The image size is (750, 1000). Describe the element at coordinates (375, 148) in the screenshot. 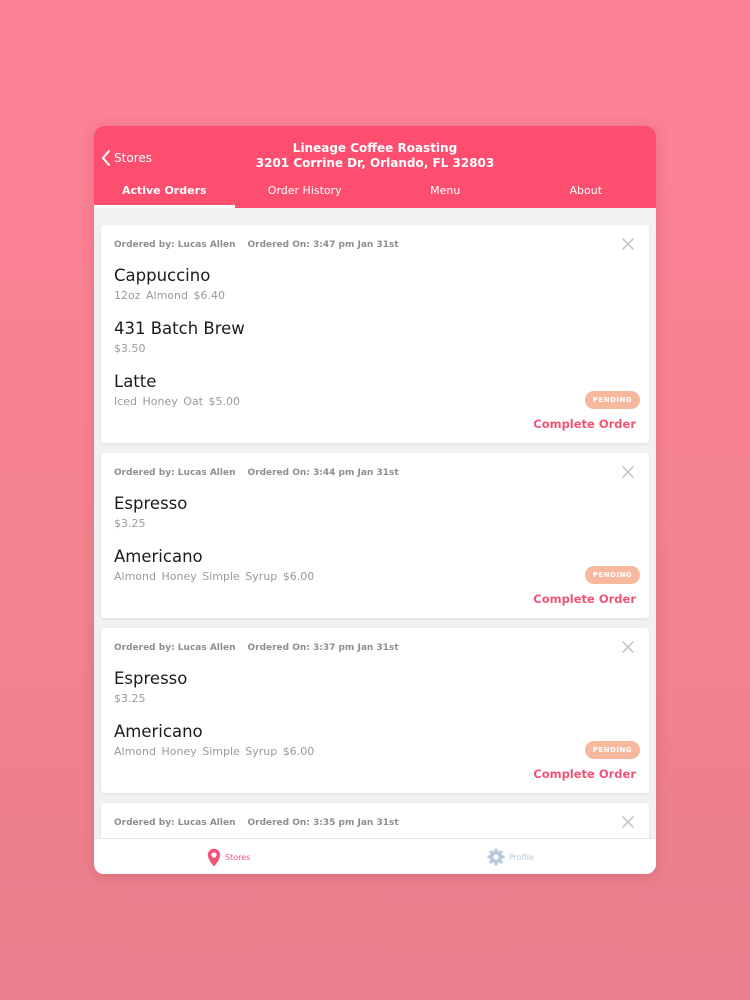

I see `store-name: Lineage Coffee Roasting` at that location.